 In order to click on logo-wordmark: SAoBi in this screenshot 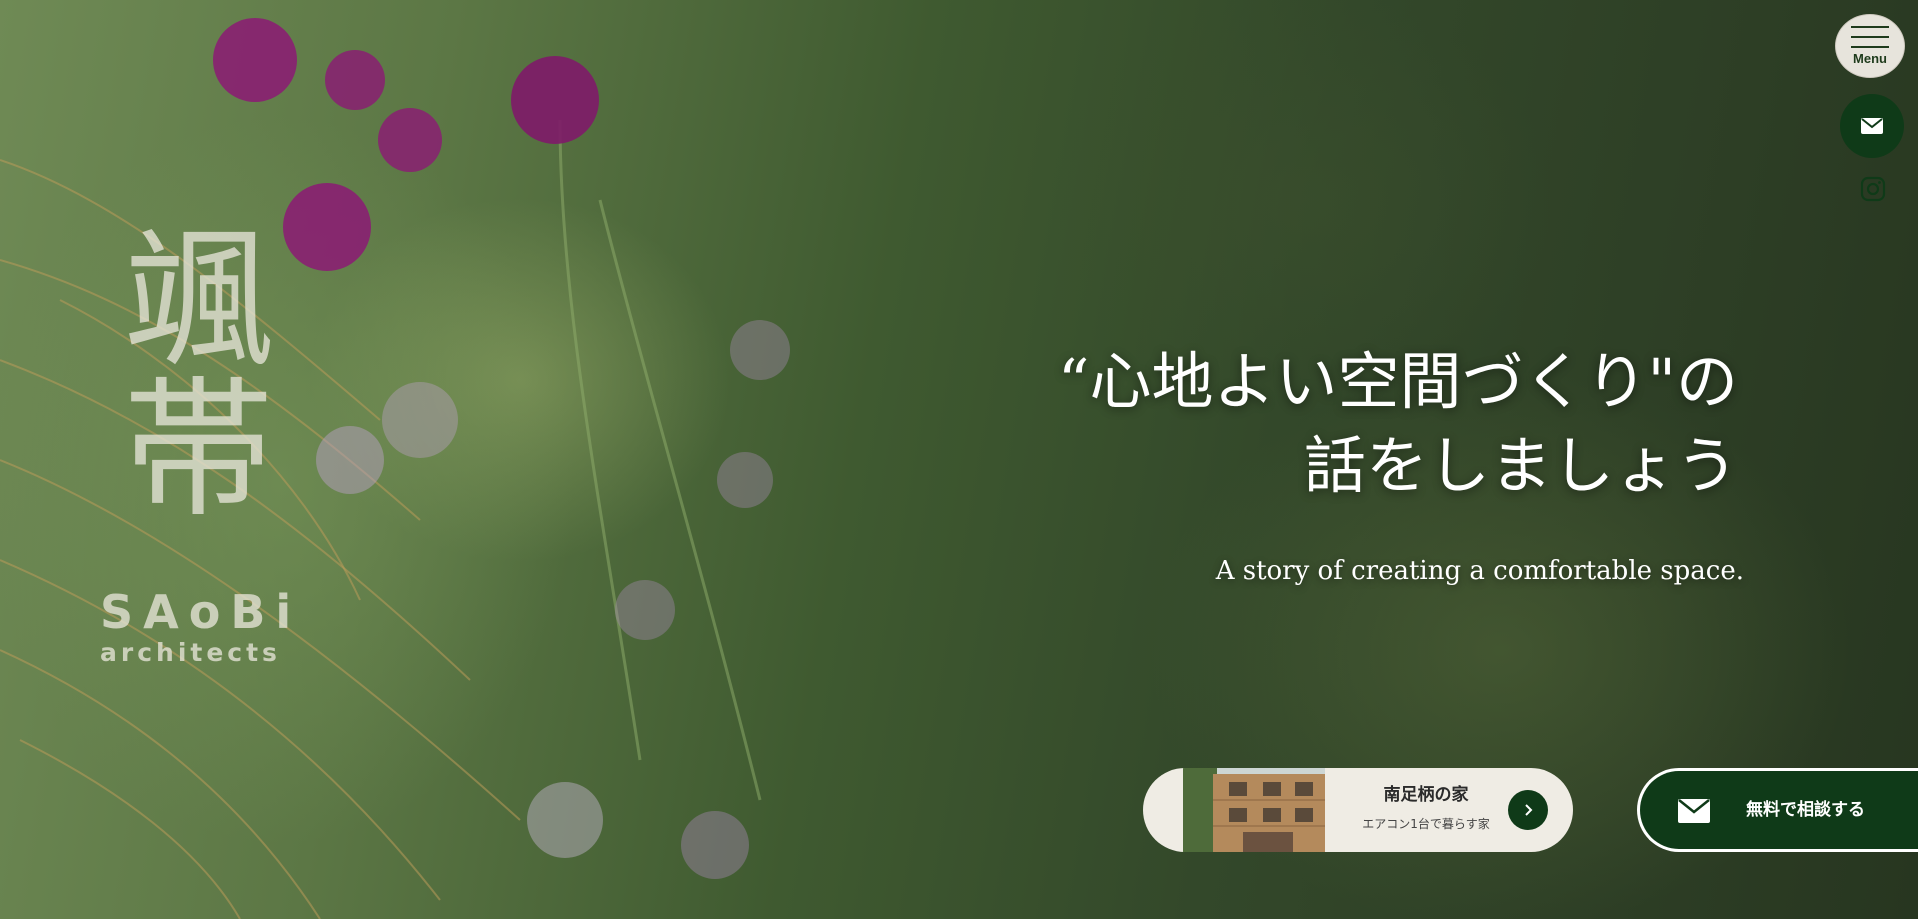, I will do `click(201, 612)`.